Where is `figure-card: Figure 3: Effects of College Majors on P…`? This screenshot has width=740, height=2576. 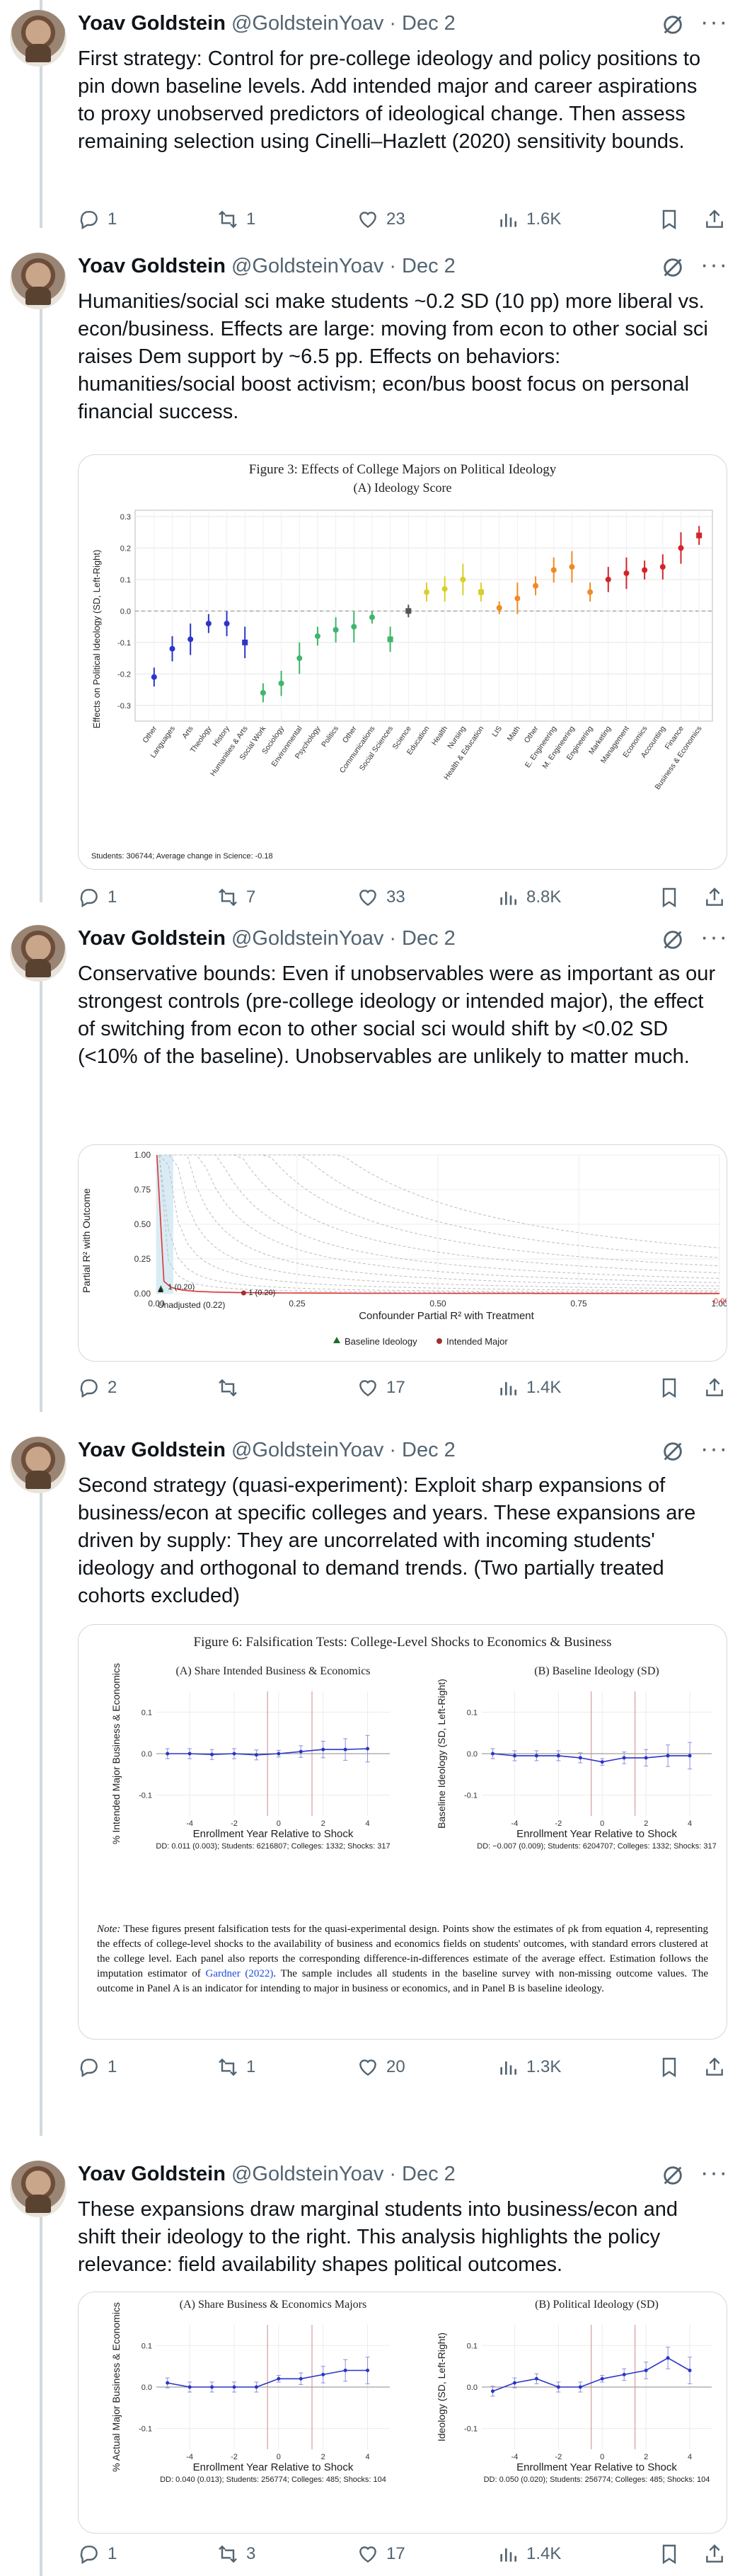
figure-card: Figure 3: Effects of College Majors on P… is located at coordinates (402, 662).